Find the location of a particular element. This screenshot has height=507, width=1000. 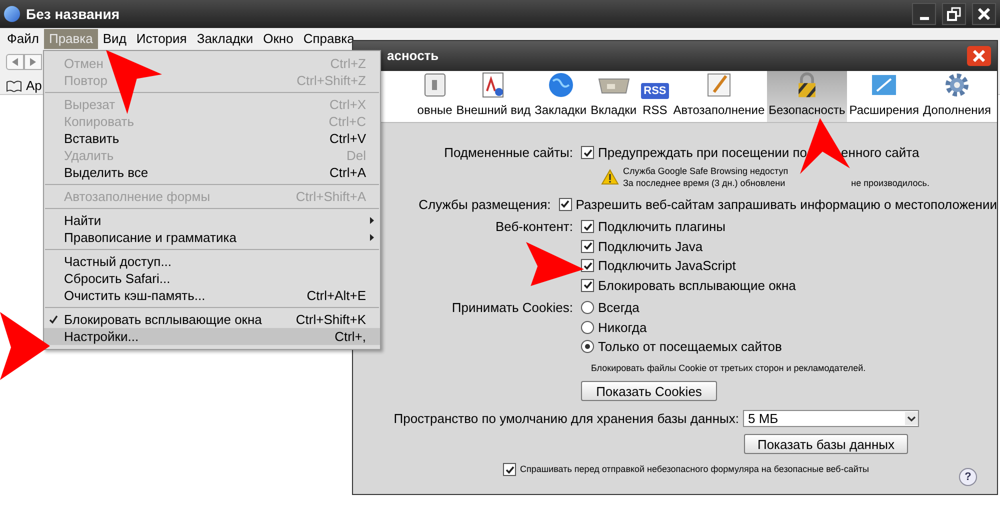

menu-item: Блокировать всплывающие окна Ctrl+Shift+K is located at coordinates (212, 319).